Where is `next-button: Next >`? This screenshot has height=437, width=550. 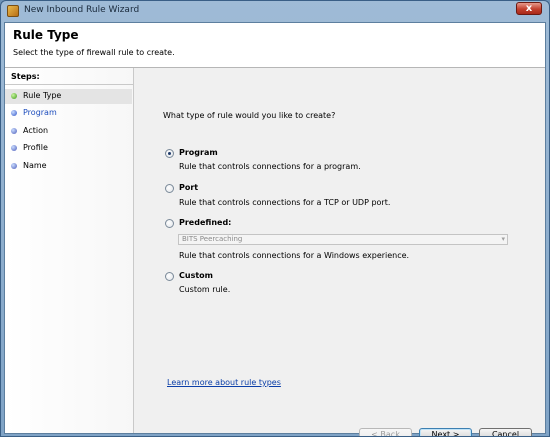
next-button: Next > is located at coordinates (445, 432).